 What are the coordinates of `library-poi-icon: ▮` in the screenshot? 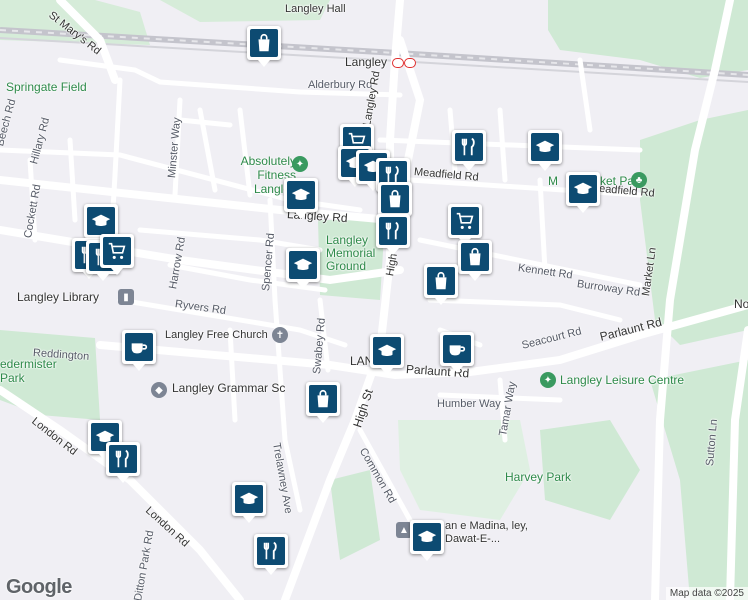 It's located at (126, 297).